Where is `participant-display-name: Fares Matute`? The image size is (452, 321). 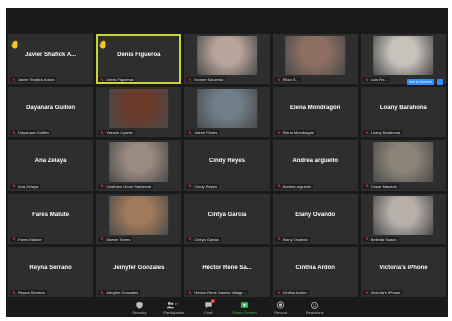
participant-display-name: Fares Matute is located at coordinates (51, 214).